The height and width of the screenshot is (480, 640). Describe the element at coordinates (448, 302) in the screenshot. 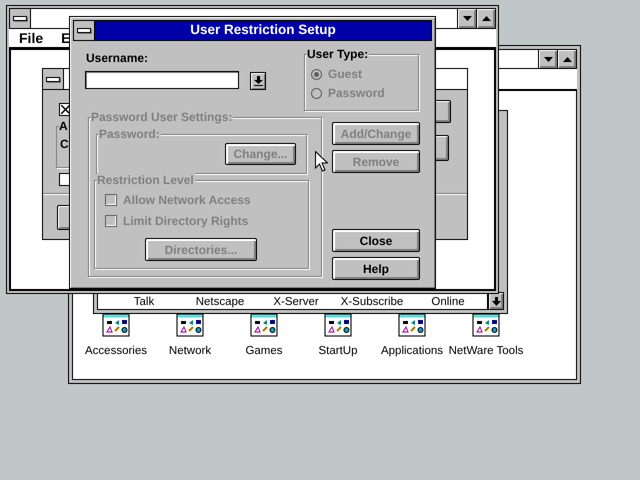

I see `program-label: Online` at that location.